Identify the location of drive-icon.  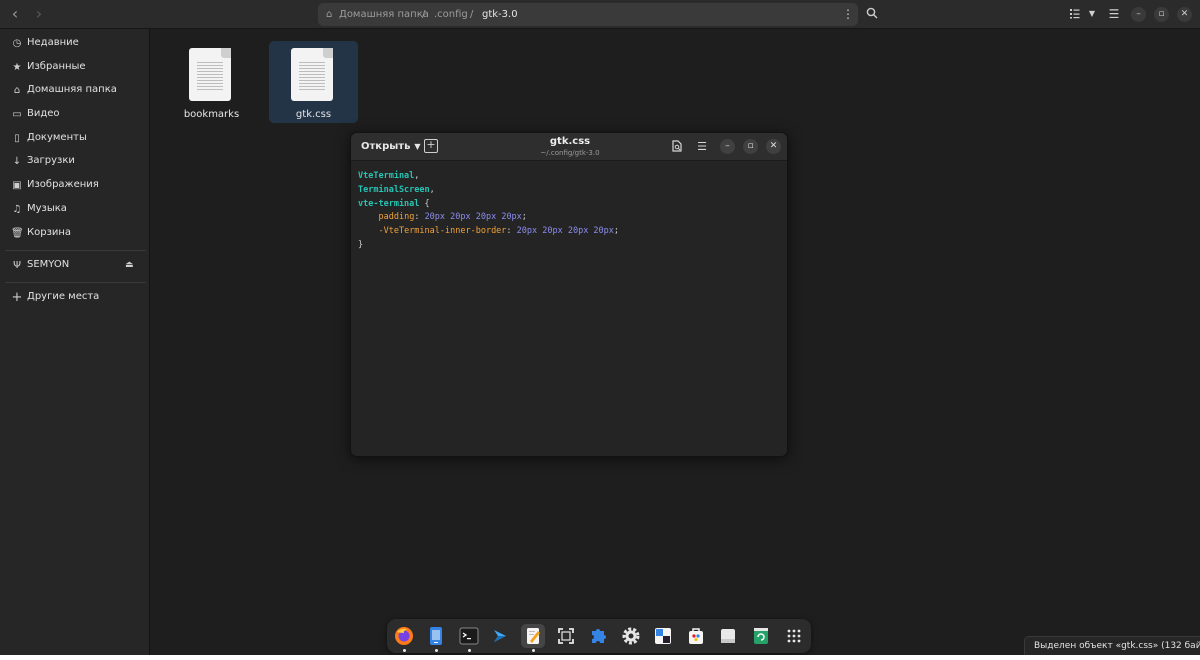
(728, 636).